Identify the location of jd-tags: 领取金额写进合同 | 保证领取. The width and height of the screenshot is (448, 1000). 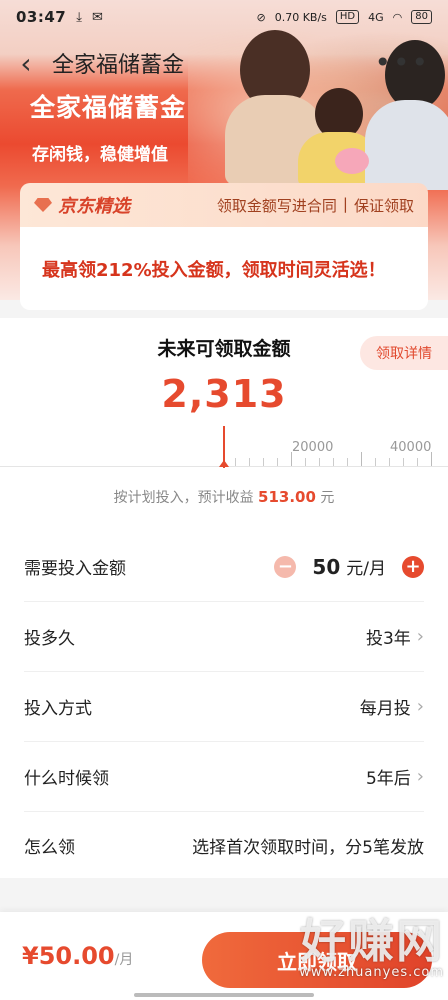
(315, 205).